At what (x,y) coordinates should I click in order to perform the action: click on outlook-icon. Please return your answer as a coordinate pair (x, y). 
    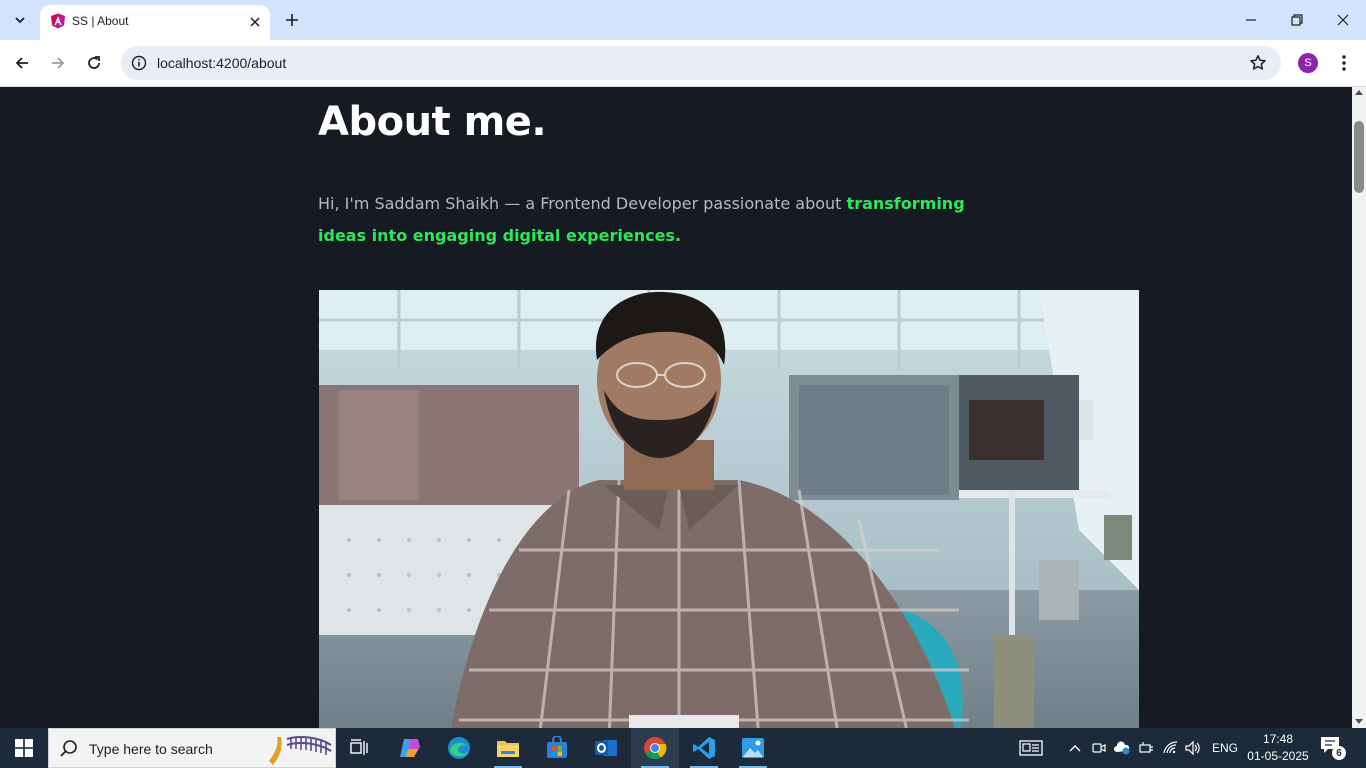
    Looking at the image, I should click on (606, 748).